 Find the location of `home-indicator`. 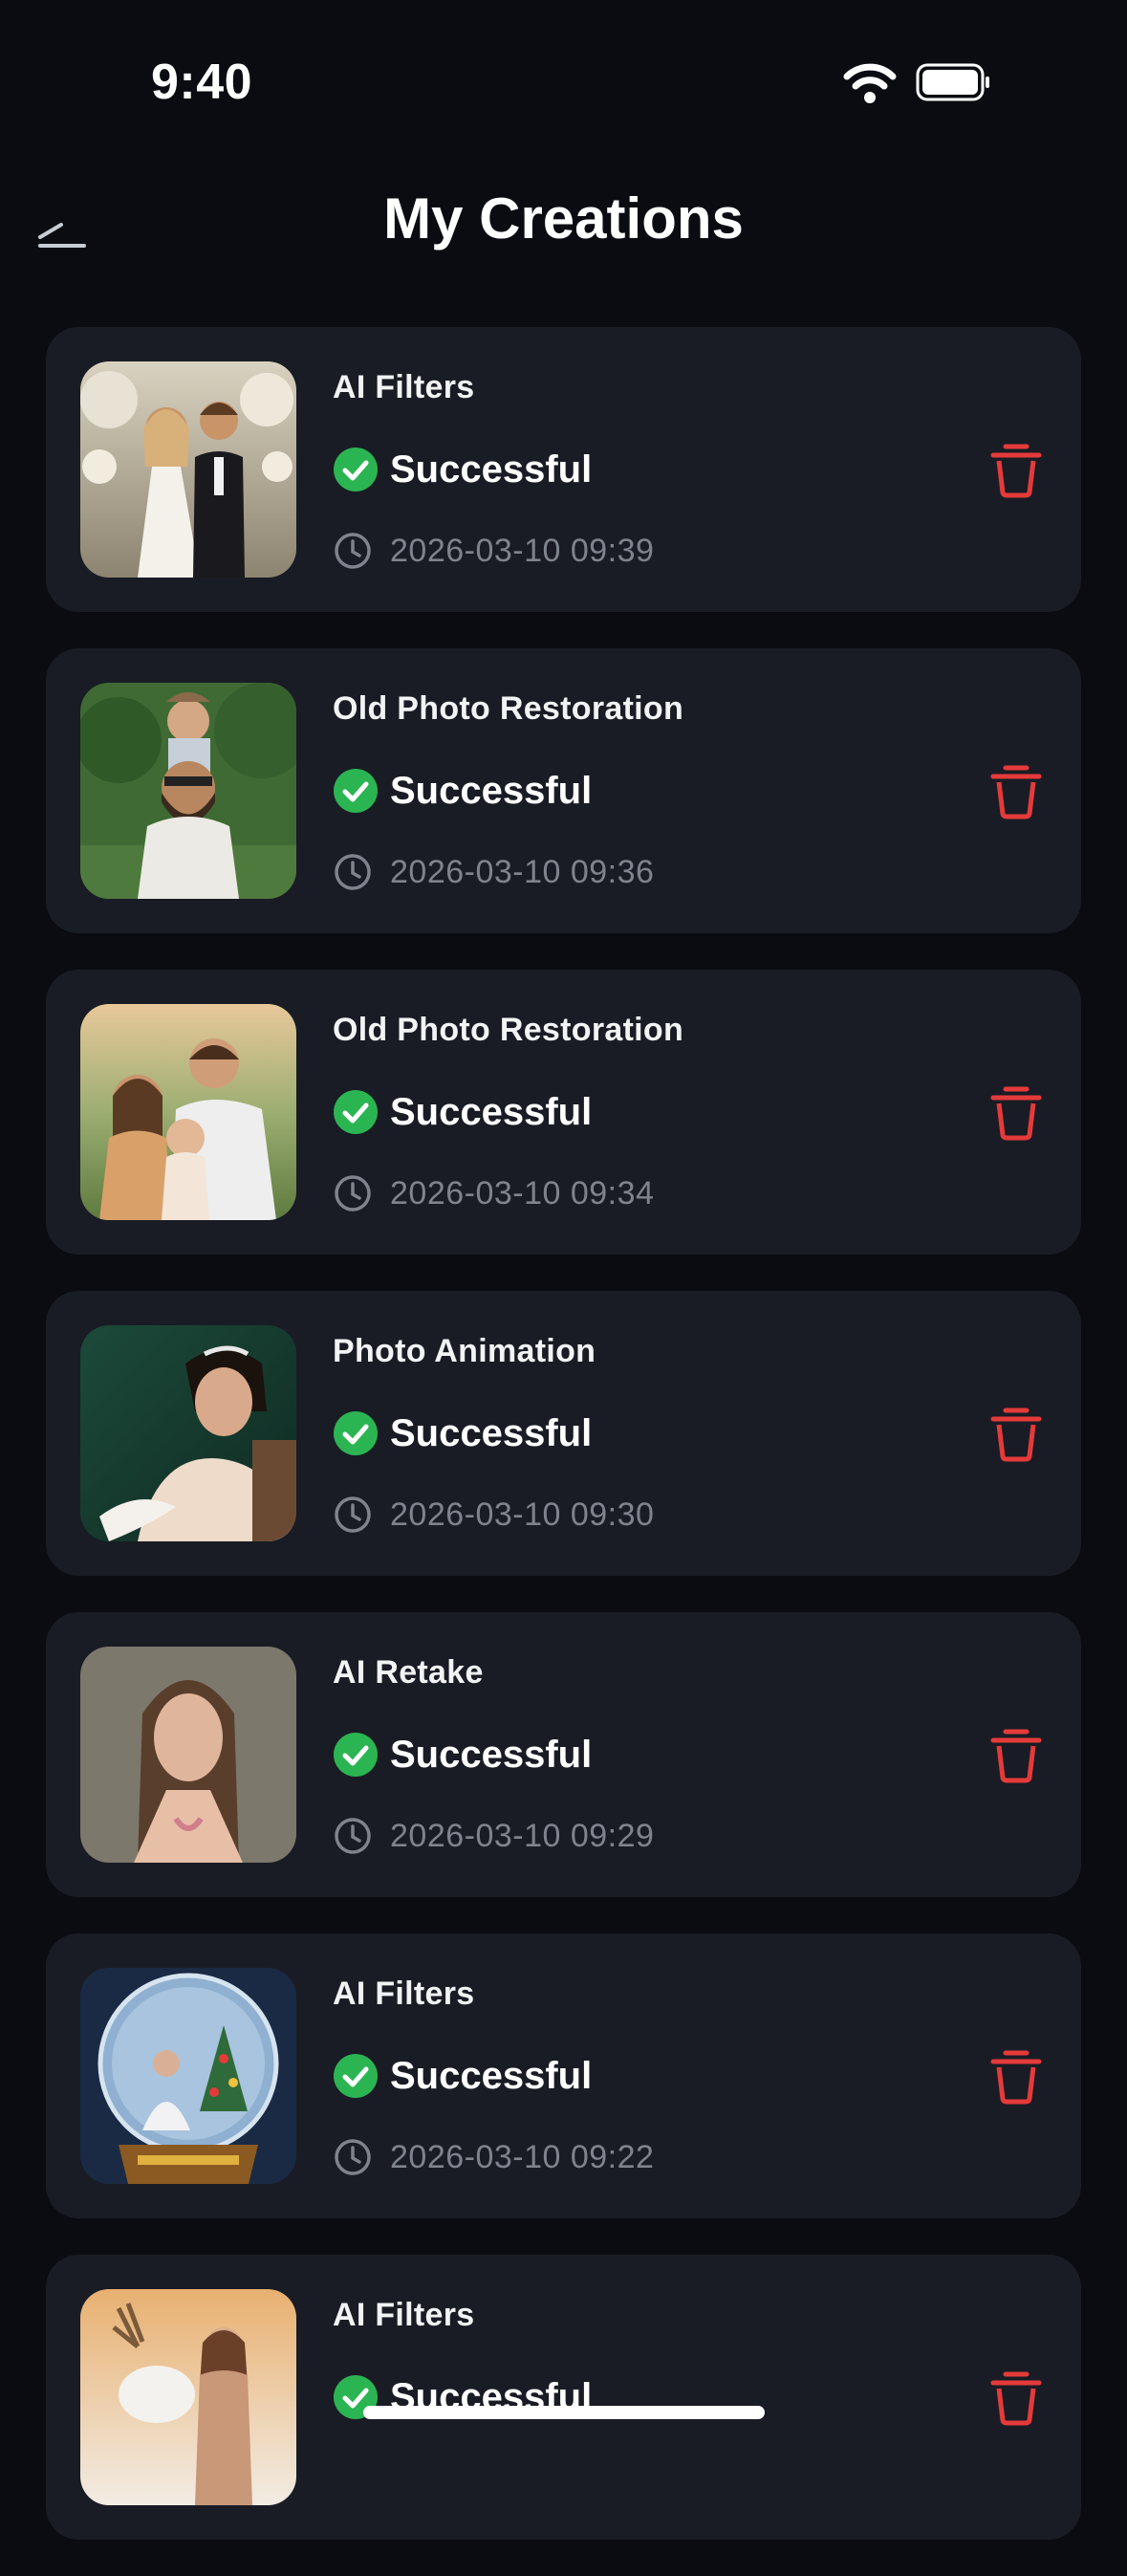

home-indicator is located at coordinates (564, 2412).